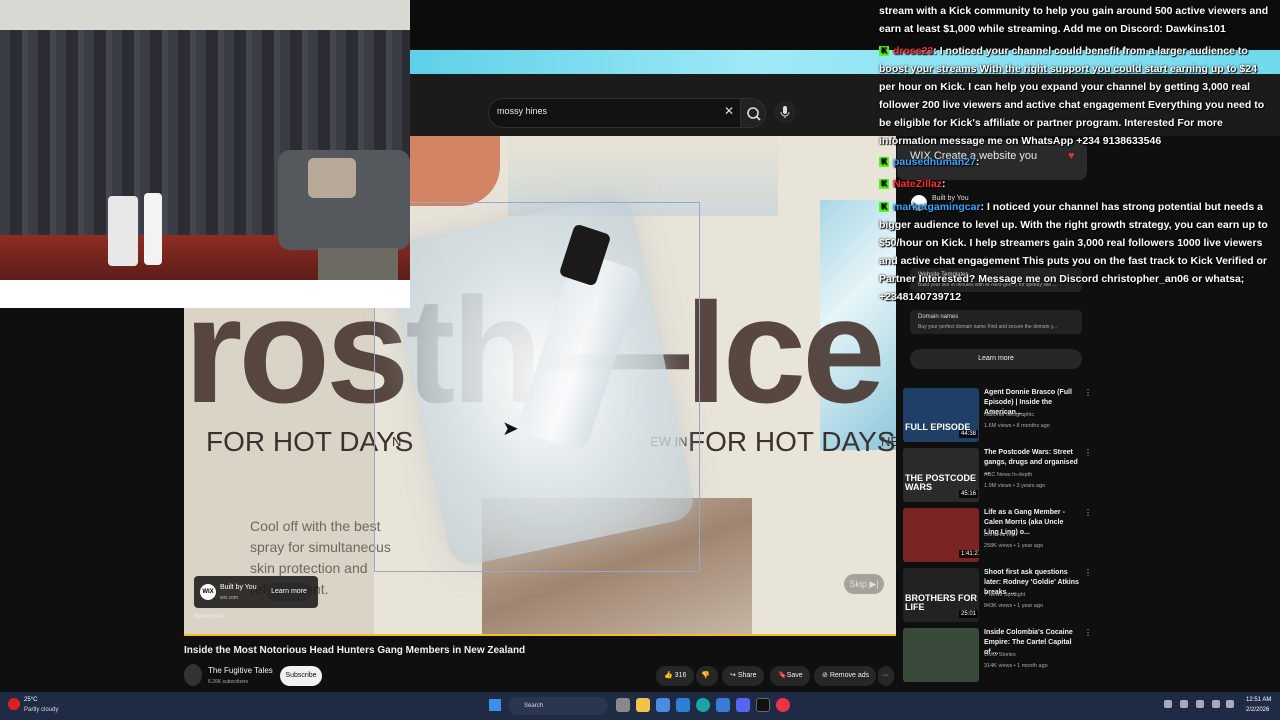 The width and height of the screenshot is (1280, 720). Describe the element at coordinates (917, 184) in the screenshot. I see `chat-username: NateZillaz` at that location.